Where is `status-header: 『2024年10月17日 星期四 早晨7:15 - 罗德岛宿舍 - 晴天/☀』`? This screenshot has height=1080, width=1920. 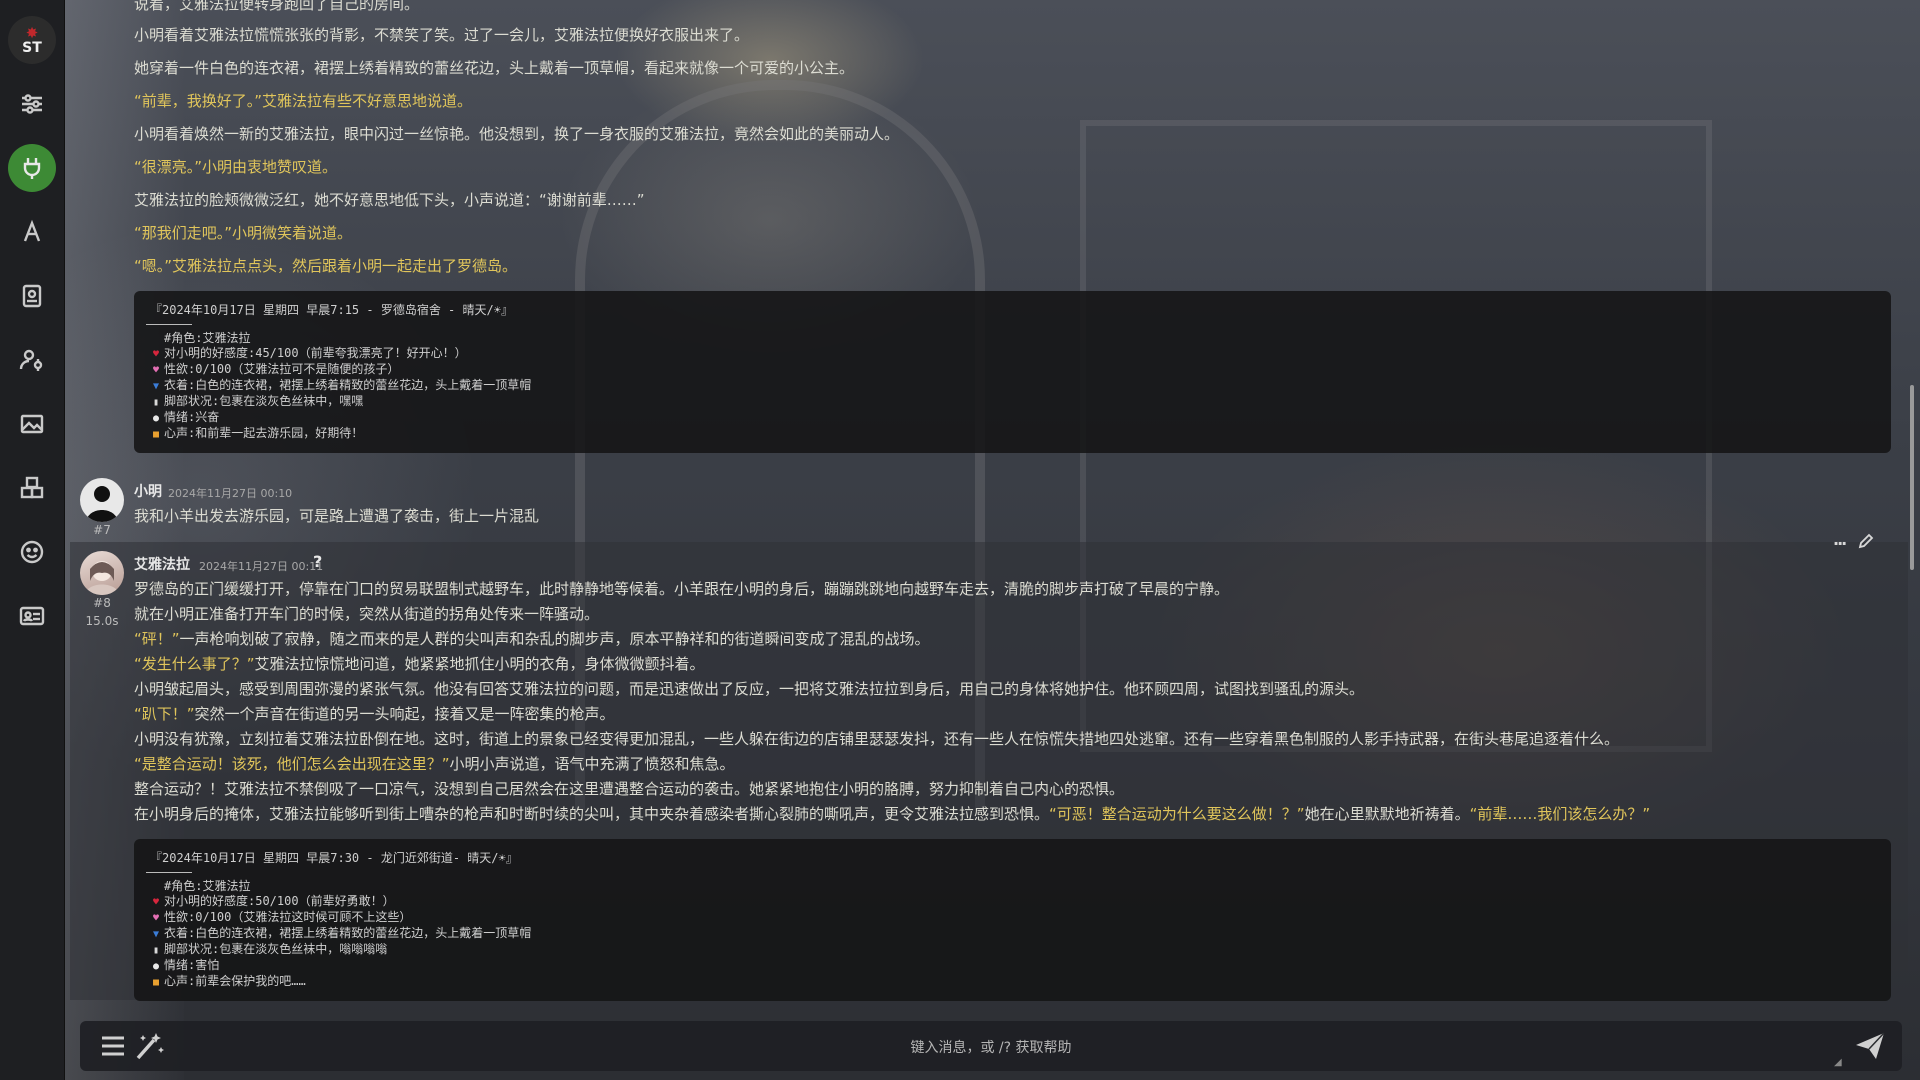 status-header: 『2024年10月17日 星期四 早晨7:15 - 罗德岛宿舍 - 晴天/☀』 is located at coordinates (331, 310).